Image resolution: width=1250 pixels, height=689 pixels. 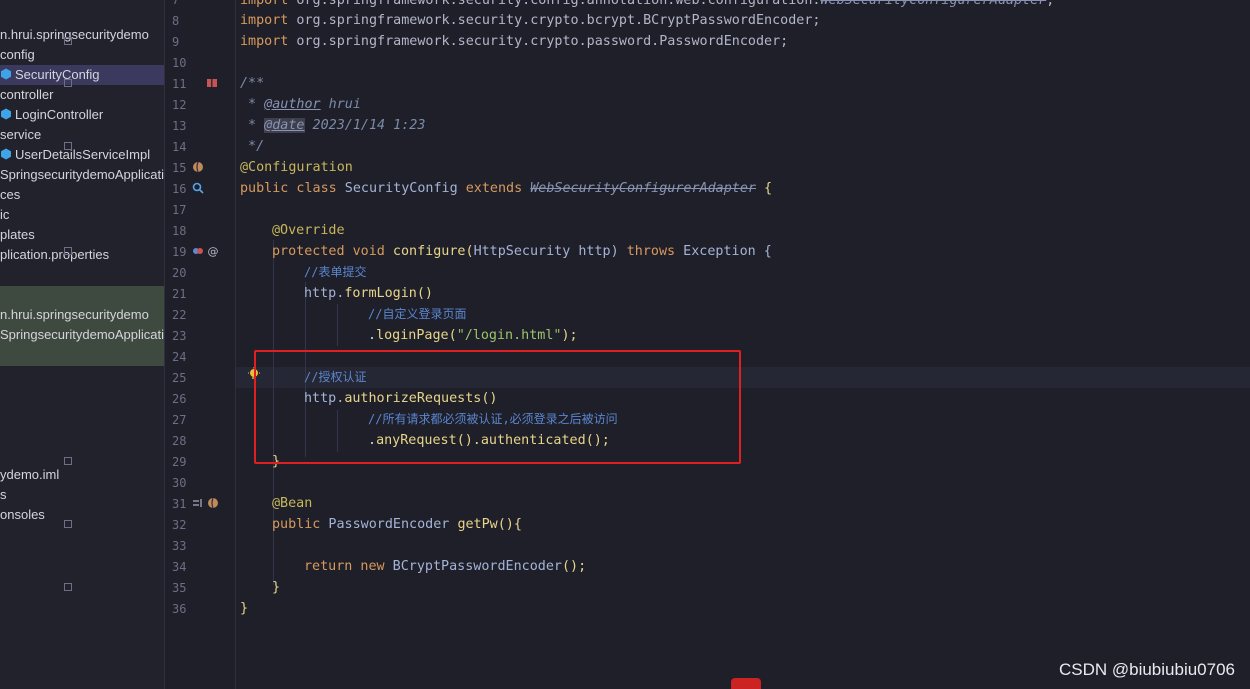 What do you see at coordinates (179, 336) in the screenshot?
I see `line-number: 23` at bounding box center [179, 336].